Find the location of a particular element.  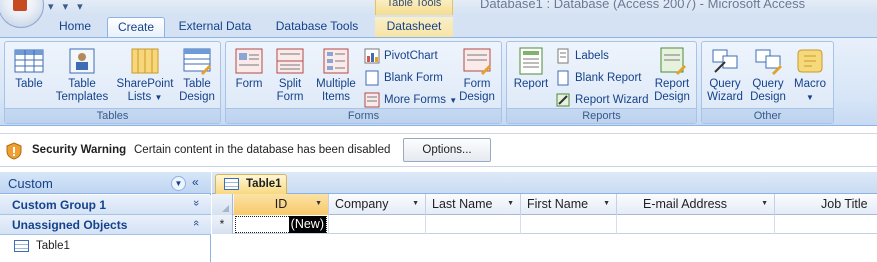

table-templates-button: Table Templates ▼ is located at coordinates (82, 81).